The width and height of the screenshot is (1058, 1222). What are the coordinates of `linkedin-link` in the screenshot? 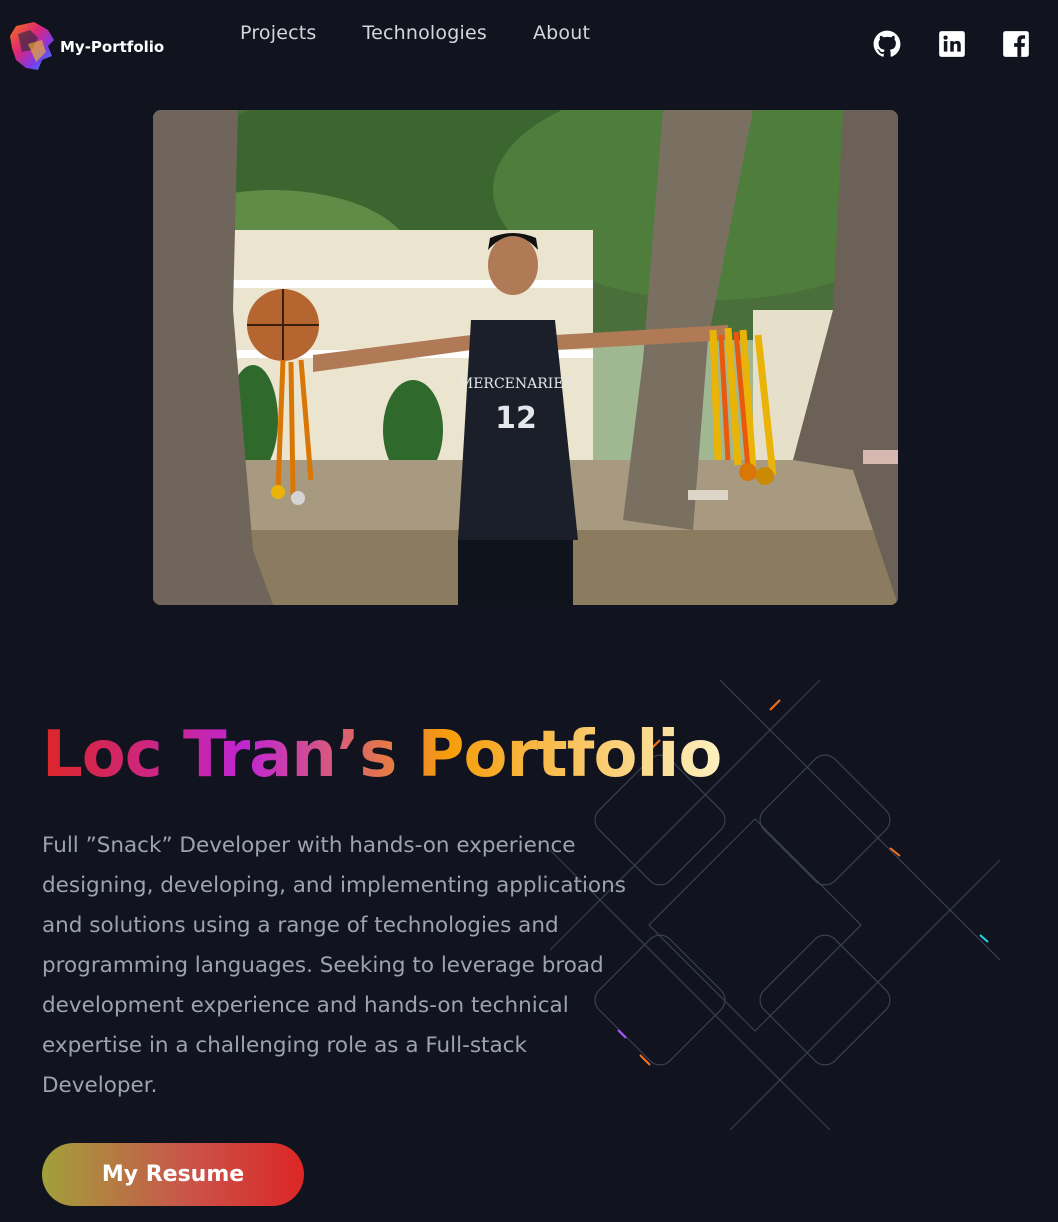 It's located at (952, 44).